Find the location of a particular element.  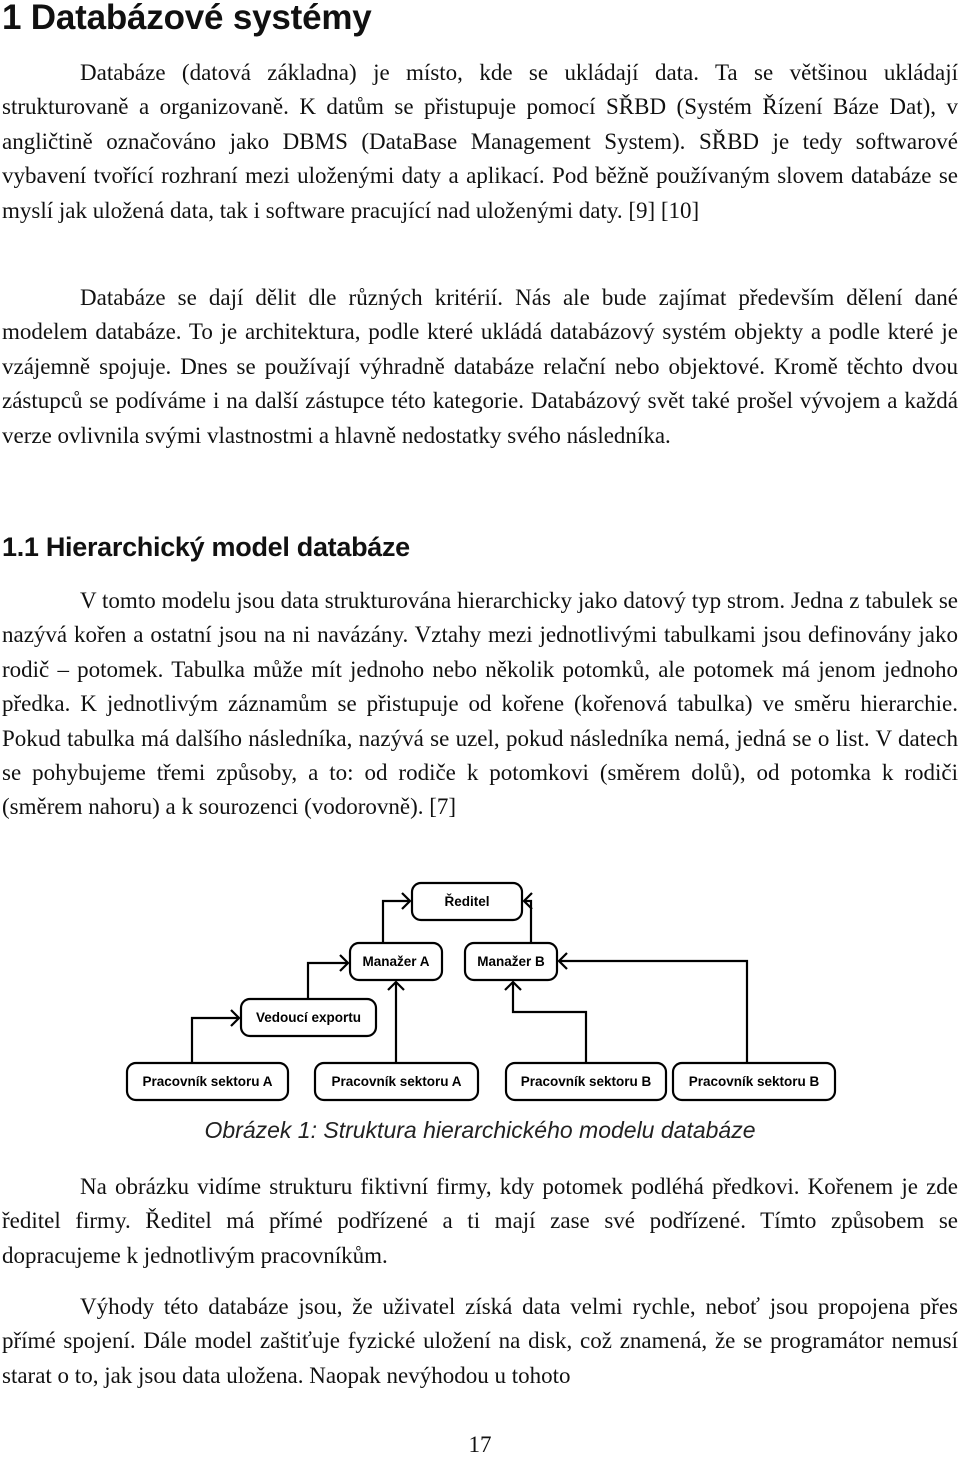

node-reditel: Ředitel is located at coordinates (467, 901).